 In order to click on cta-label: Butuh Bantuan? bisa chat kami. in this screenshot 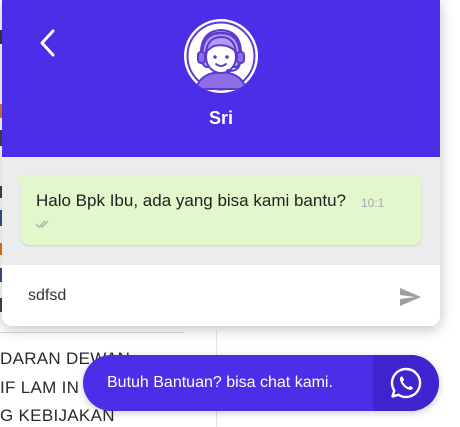, I will do `click(220, 382)`.